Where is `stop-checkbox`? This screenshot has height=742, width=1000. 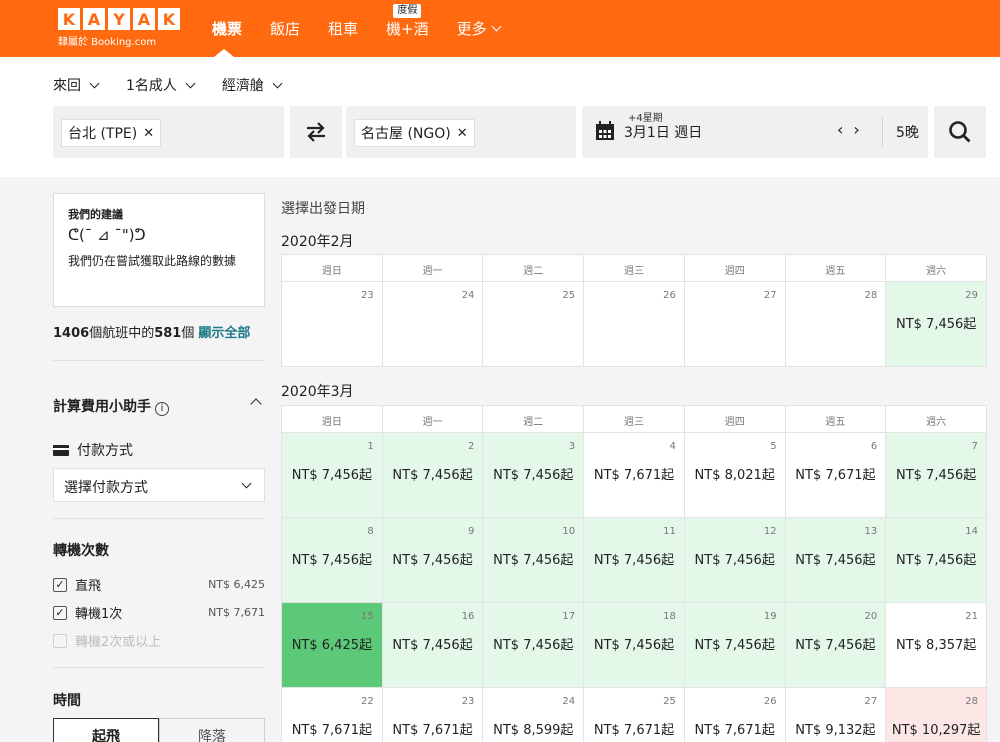
stop-checkbox is located at coordinates (60, 640).